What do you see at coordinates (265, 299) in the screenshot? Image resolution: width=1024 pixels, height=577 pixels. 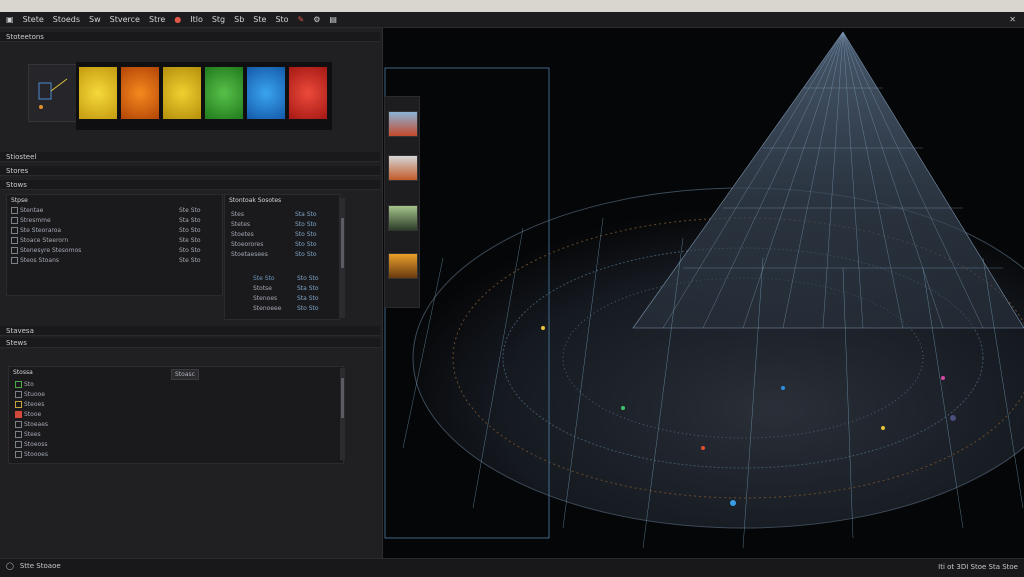 I see `table-row: Stenoes` at bounding box center [265, 299].